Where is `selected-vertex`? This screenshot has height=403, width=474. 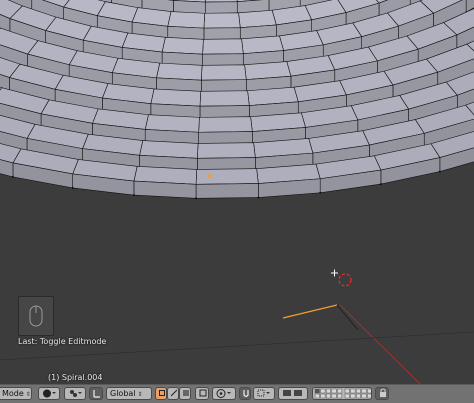 selected-vertex is located at coordinates (210, 176).